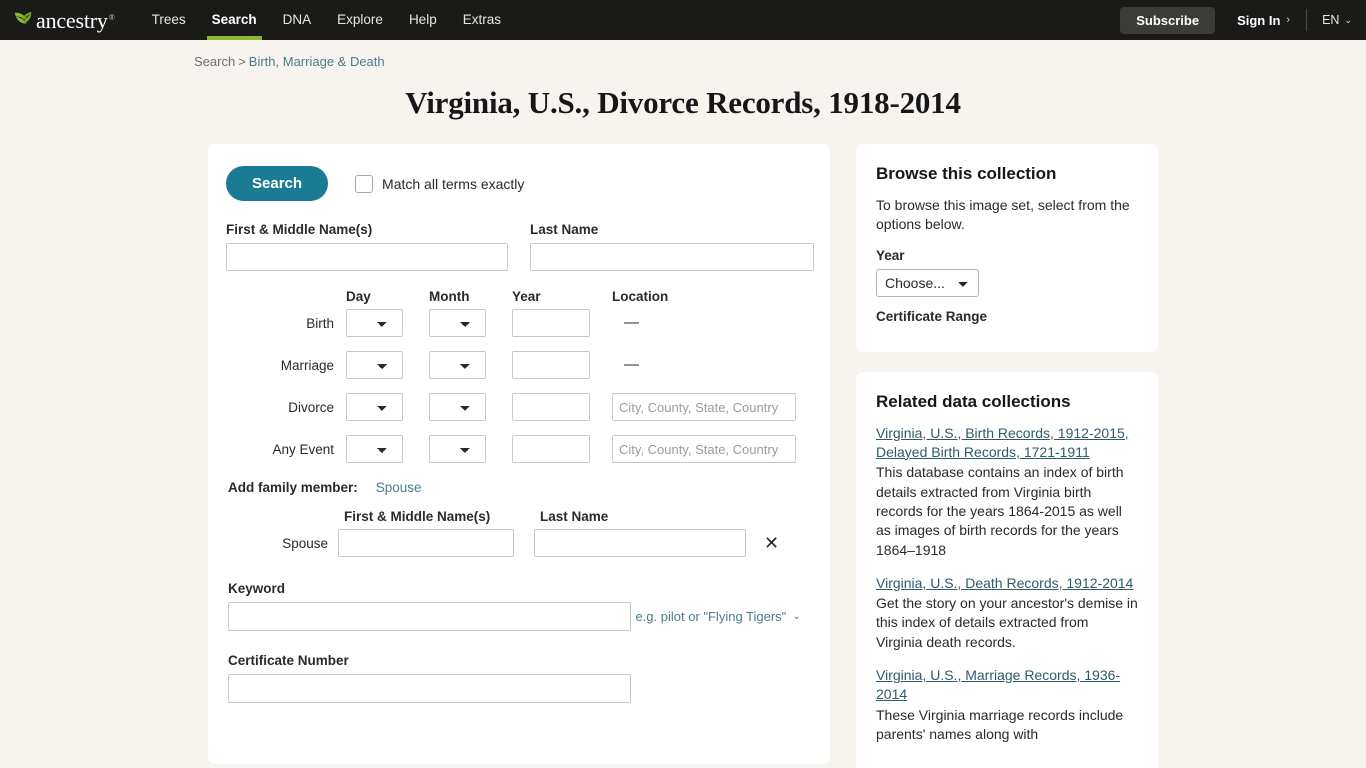 This screenshot has width=1366, height=768. What do you see at coordinates (311, 407) in the screenshot?
I see `event-label-divorce: Divorce` at bounding box center [311, 407].